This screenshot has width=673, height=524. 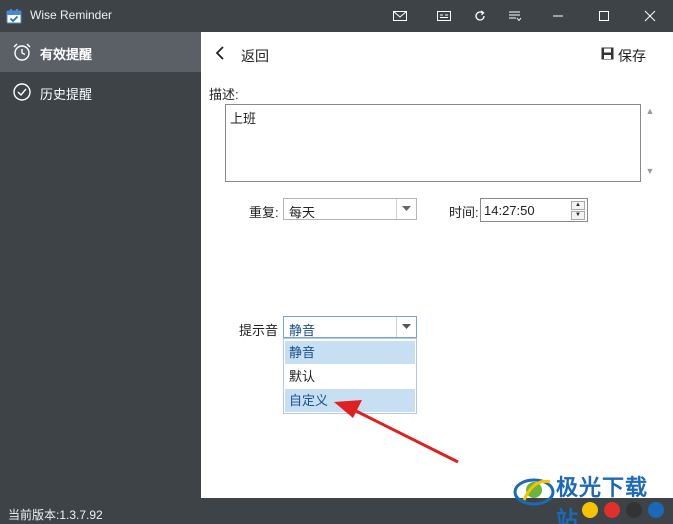 I want to click on watermark-logo-icon, so click(x=534, y=492).